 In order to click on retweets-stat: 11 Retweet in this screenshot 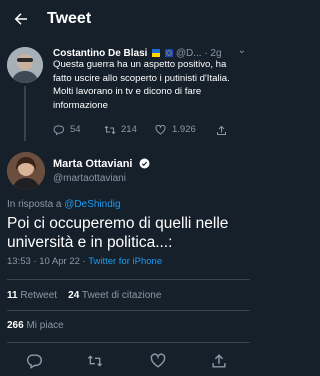, I will do `click(32, 295)`.